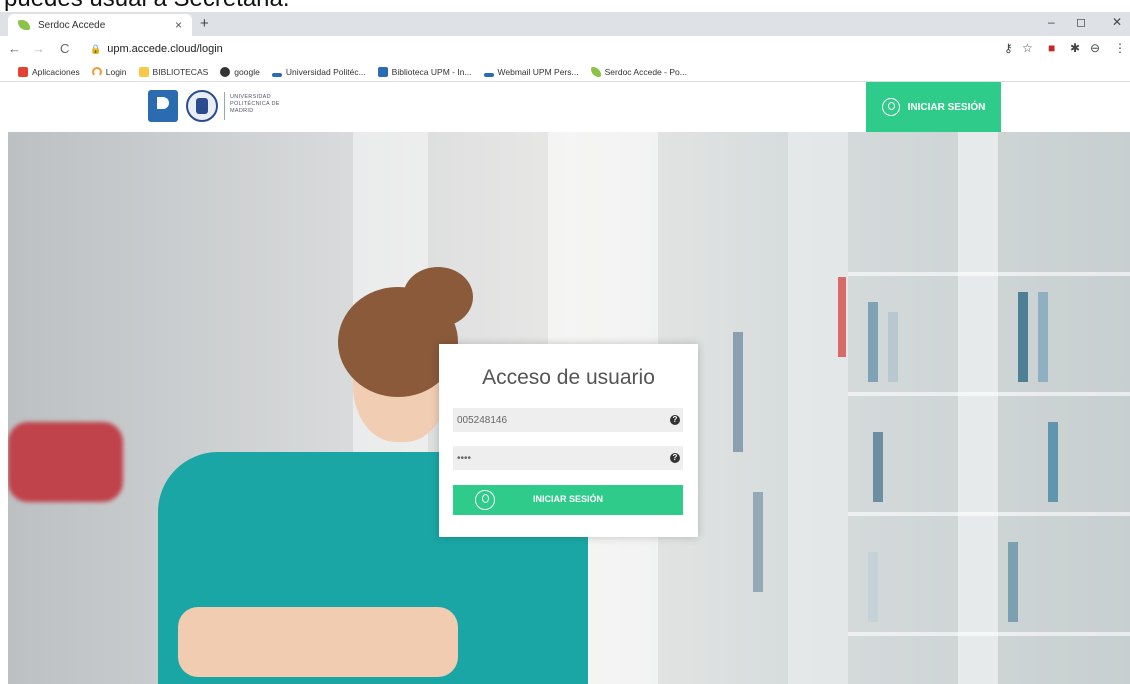 The width and height of the screenshot is (1130, 684). Describe the element at coordinates (1027, 48) in the screenshot. I see `star-icon: ☆` at that location.